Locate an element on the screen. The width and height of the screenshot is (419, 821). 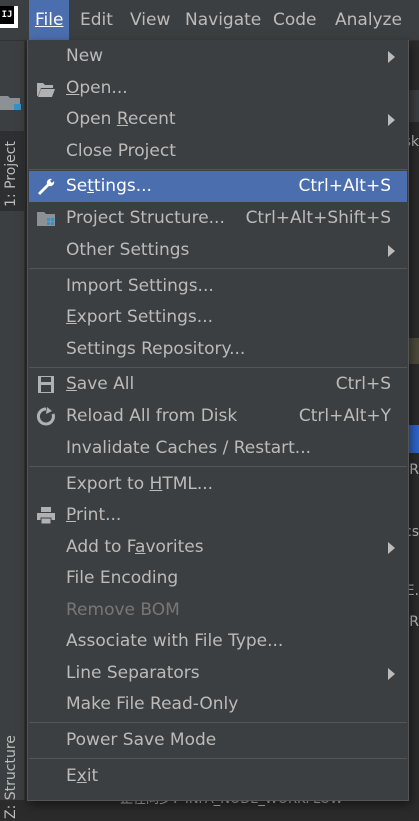
menu-item-make-read-only: Make File Read-Only is located at coordinates (218, 704).